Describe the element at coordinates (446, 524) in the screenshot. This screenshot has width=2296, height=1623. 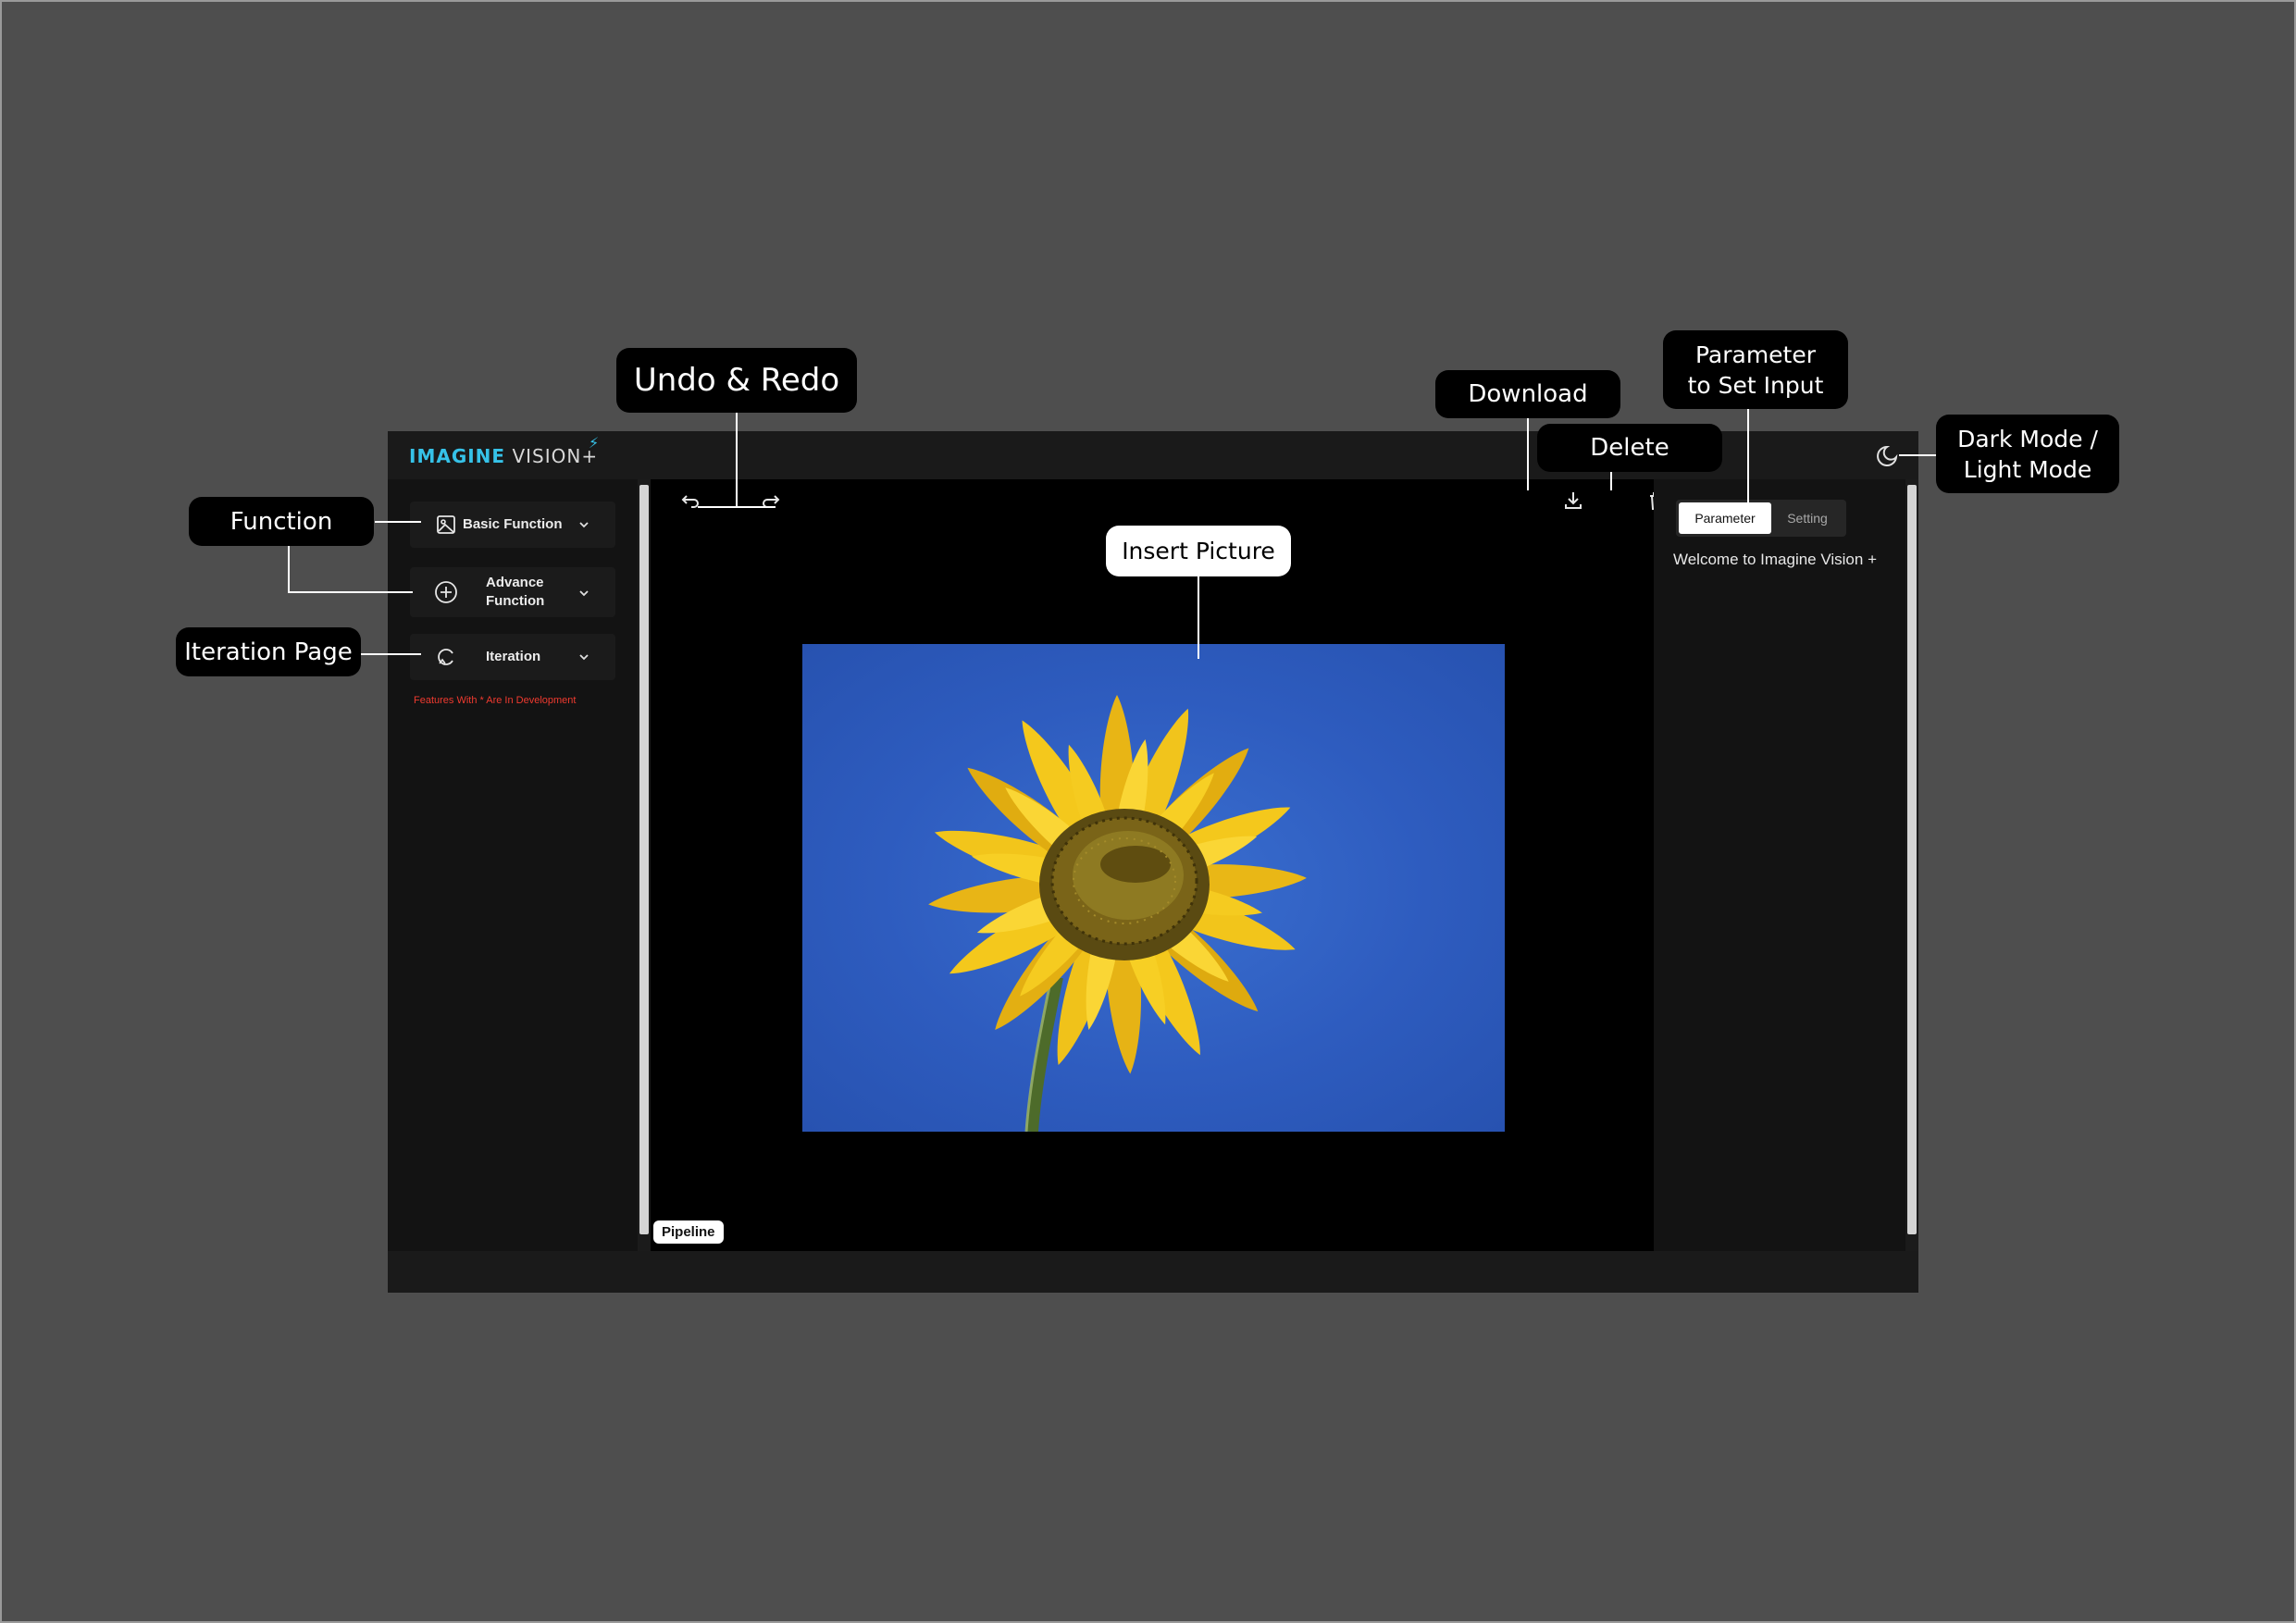
I see `image-icon` at that location.